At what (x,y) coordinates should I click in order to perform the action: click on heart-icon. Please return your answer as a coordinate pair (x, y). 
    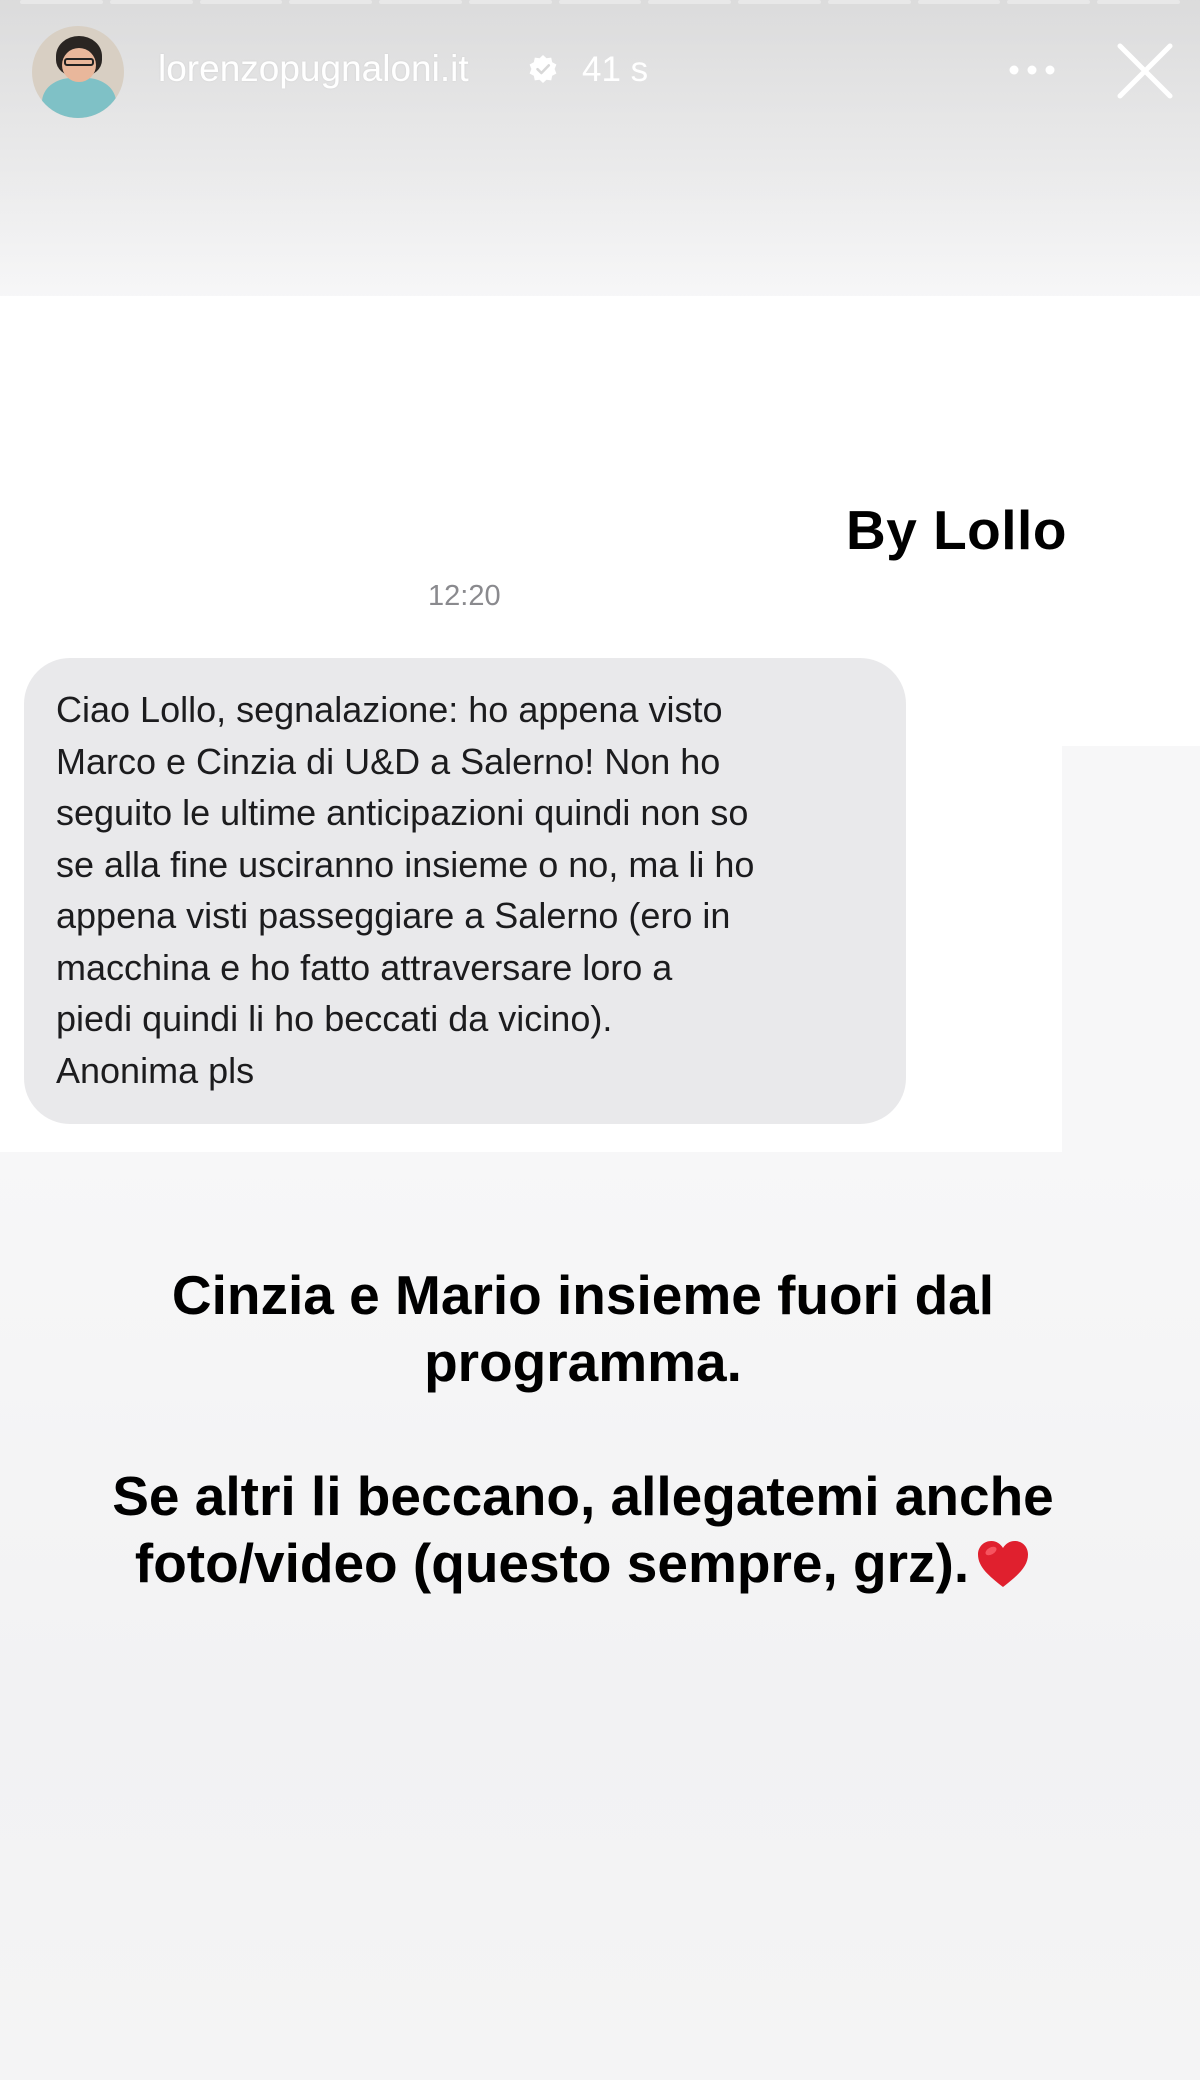
    Looking at the image, I should click on (1003, 1564).